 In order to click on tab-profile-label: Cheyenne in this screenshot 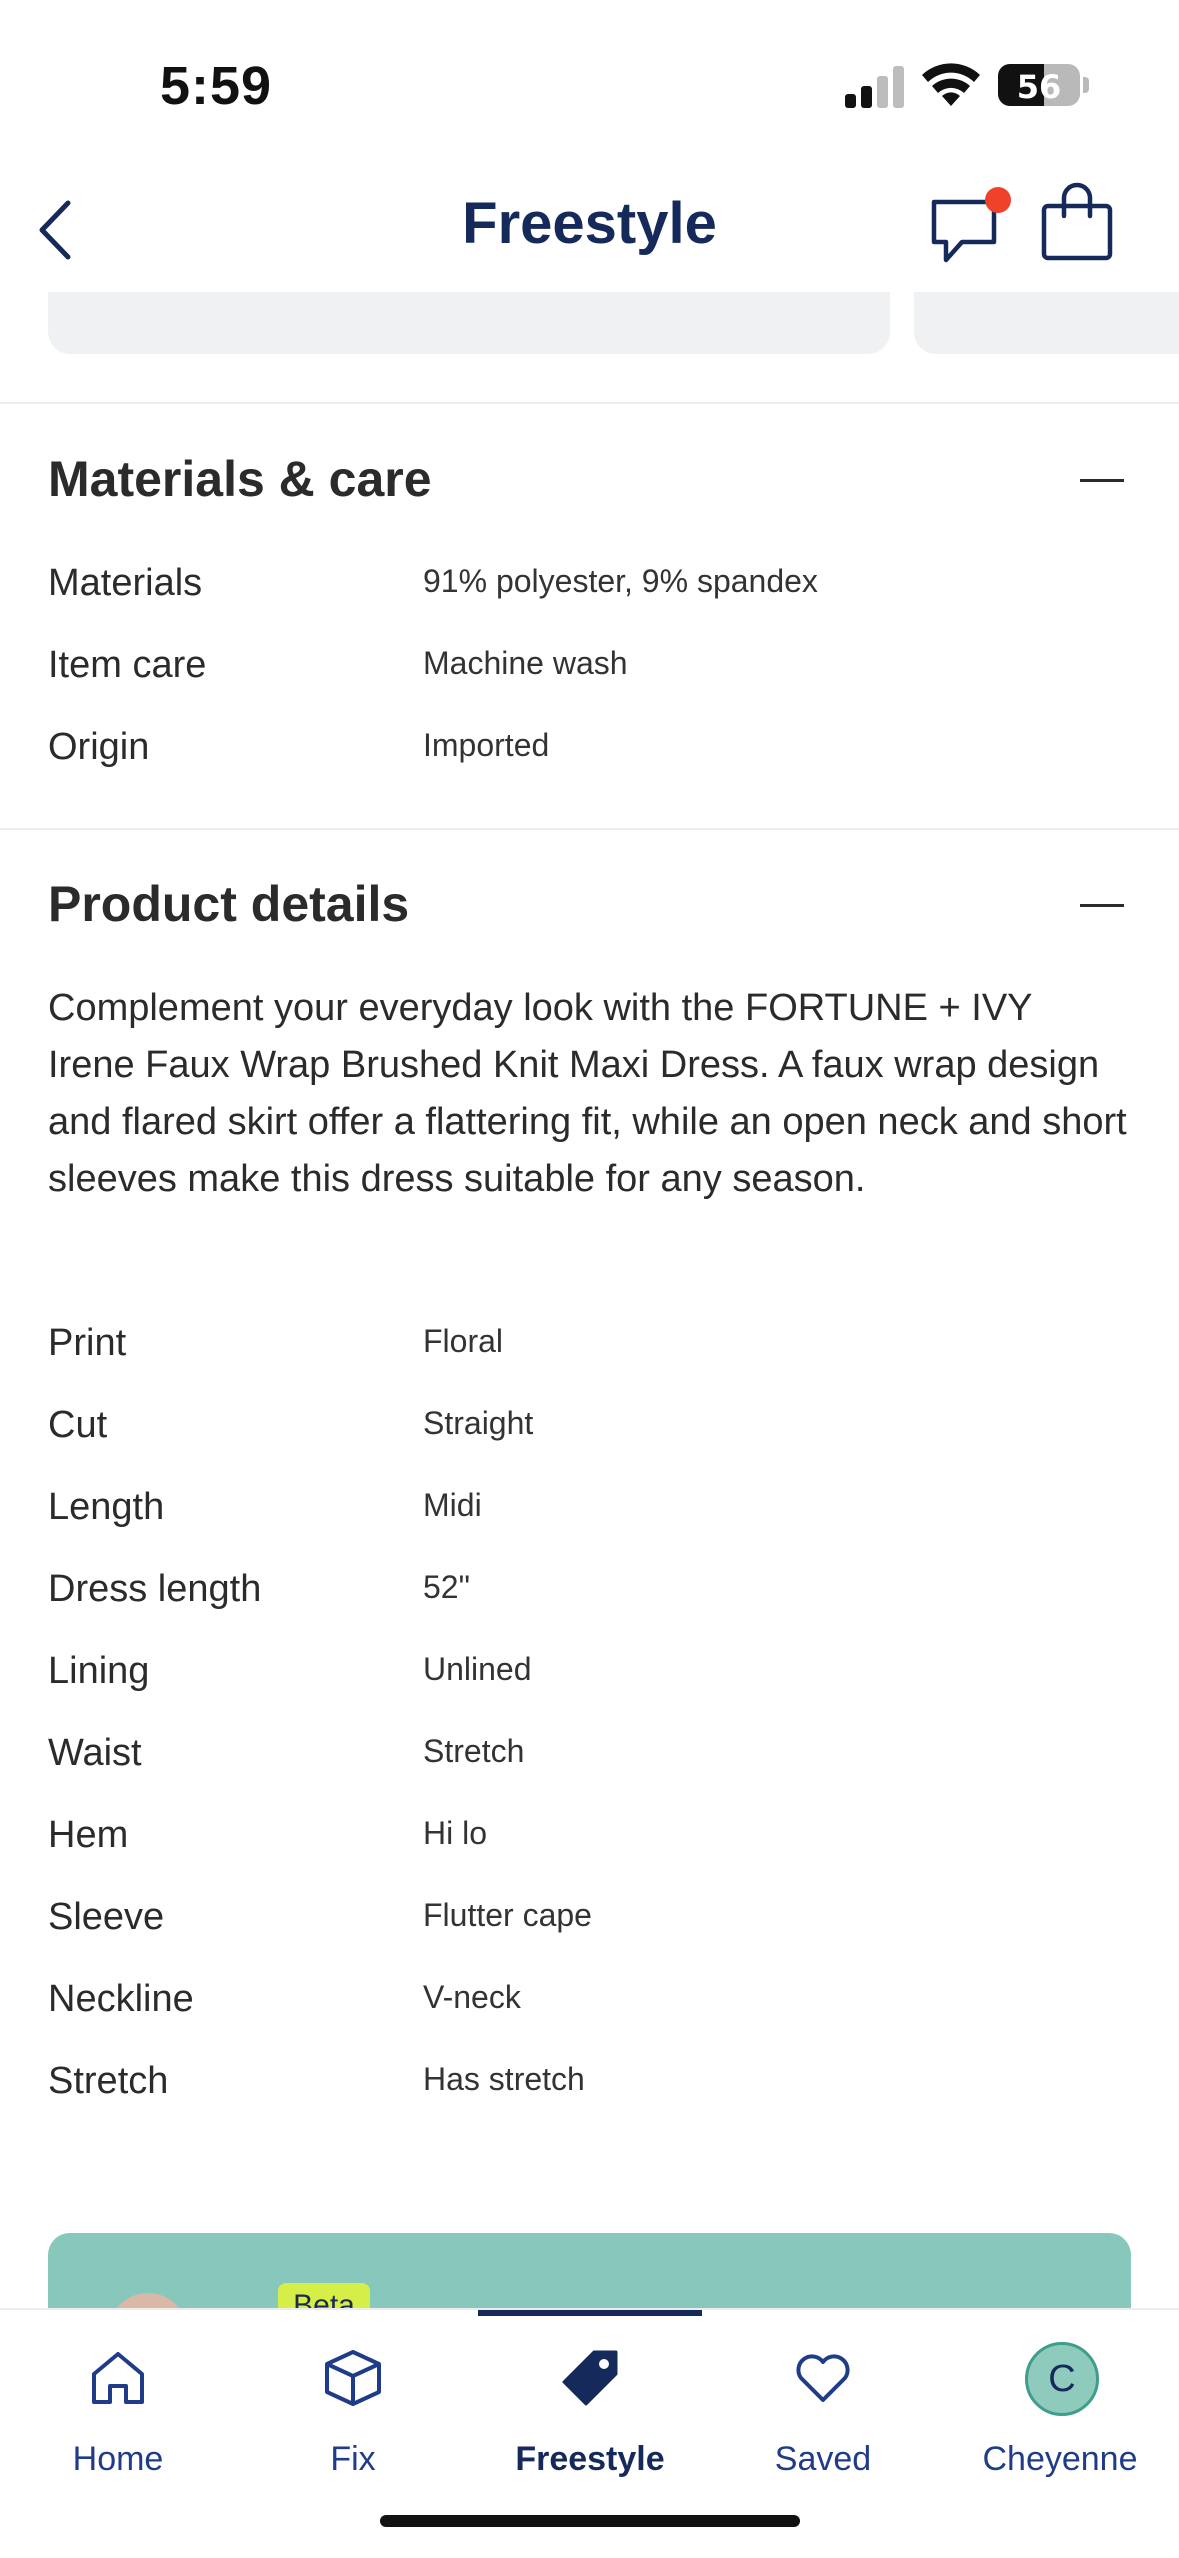, I will do `click(1060, 2459)`.